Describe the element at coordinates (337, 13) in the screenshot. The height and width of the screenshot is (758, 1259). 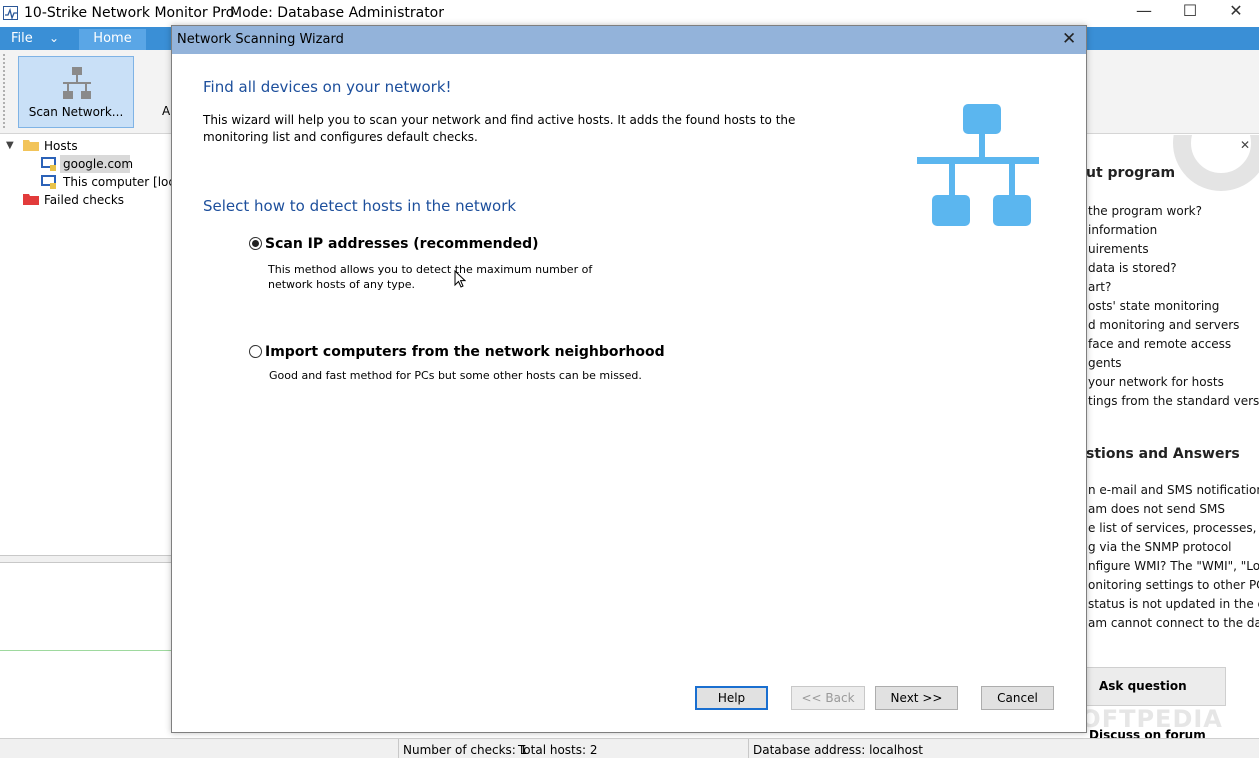
I see `app-mode: Mode: Database Administrator` at that location.